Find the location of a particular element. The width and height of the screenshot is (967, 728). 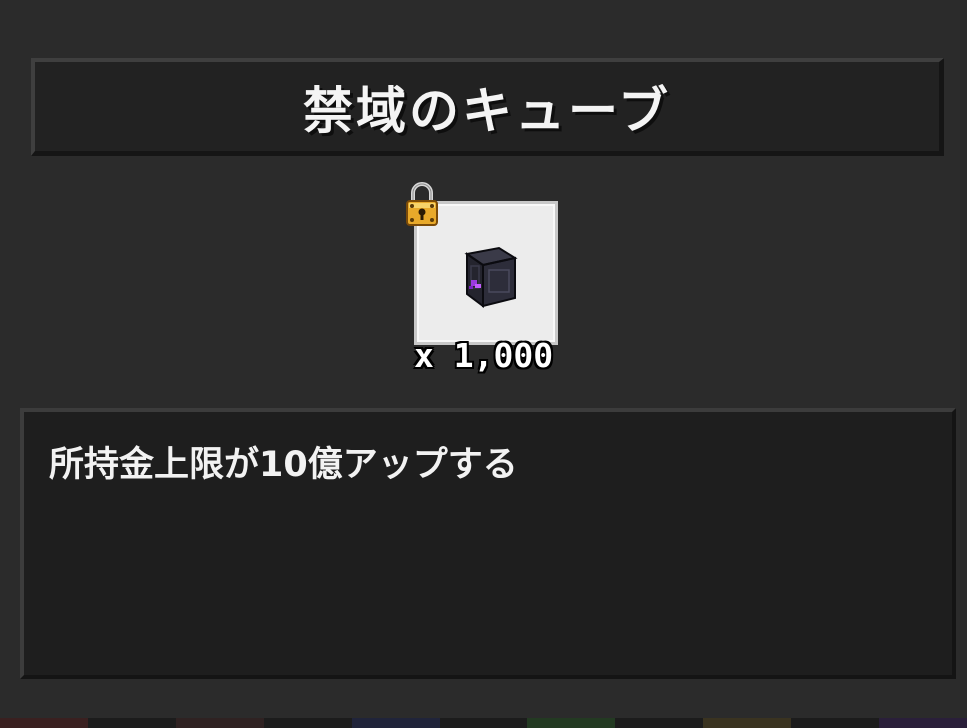

padlock-icon is located at coordinates (422, 204).